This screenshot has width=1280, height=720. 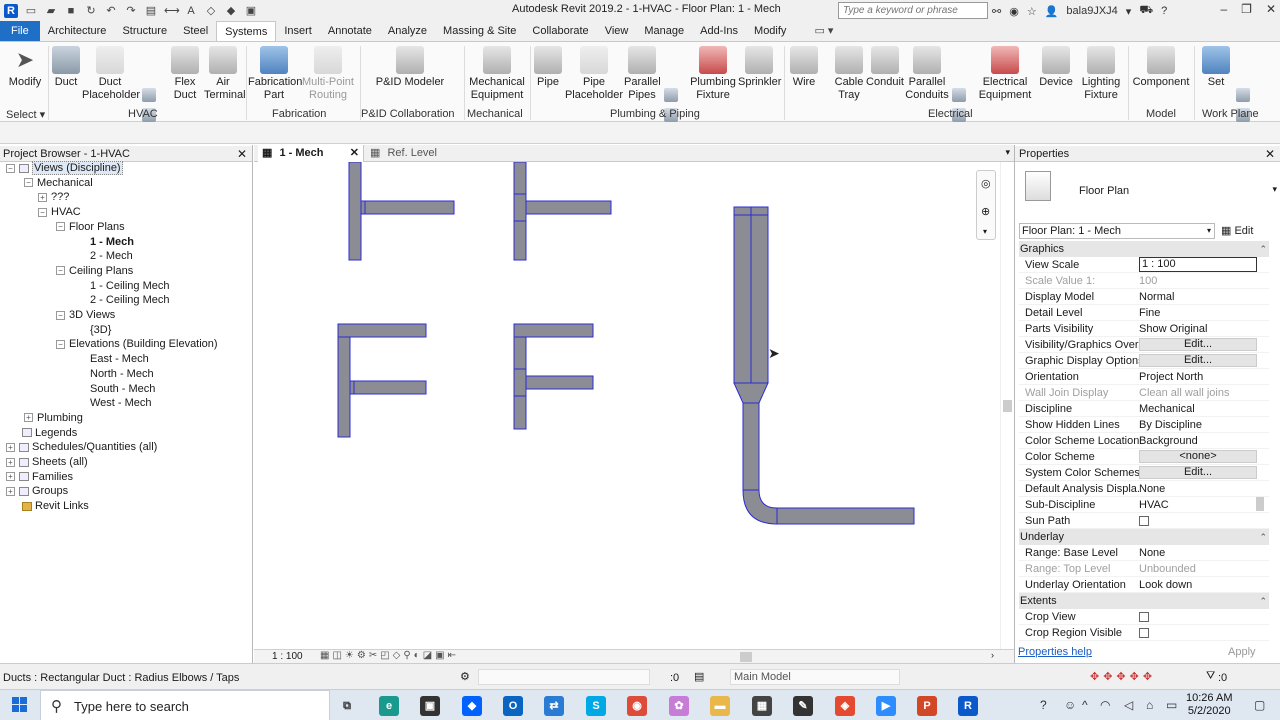 I want to click on browser-item-sheets-all: + Sheets (all), so click(x=47, y=462).